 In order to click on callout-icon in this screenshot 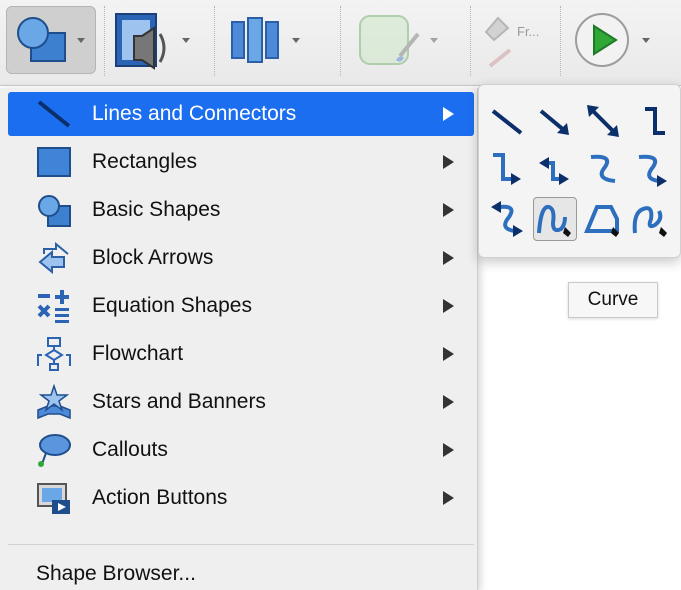, I will do `click(54, 450)`.